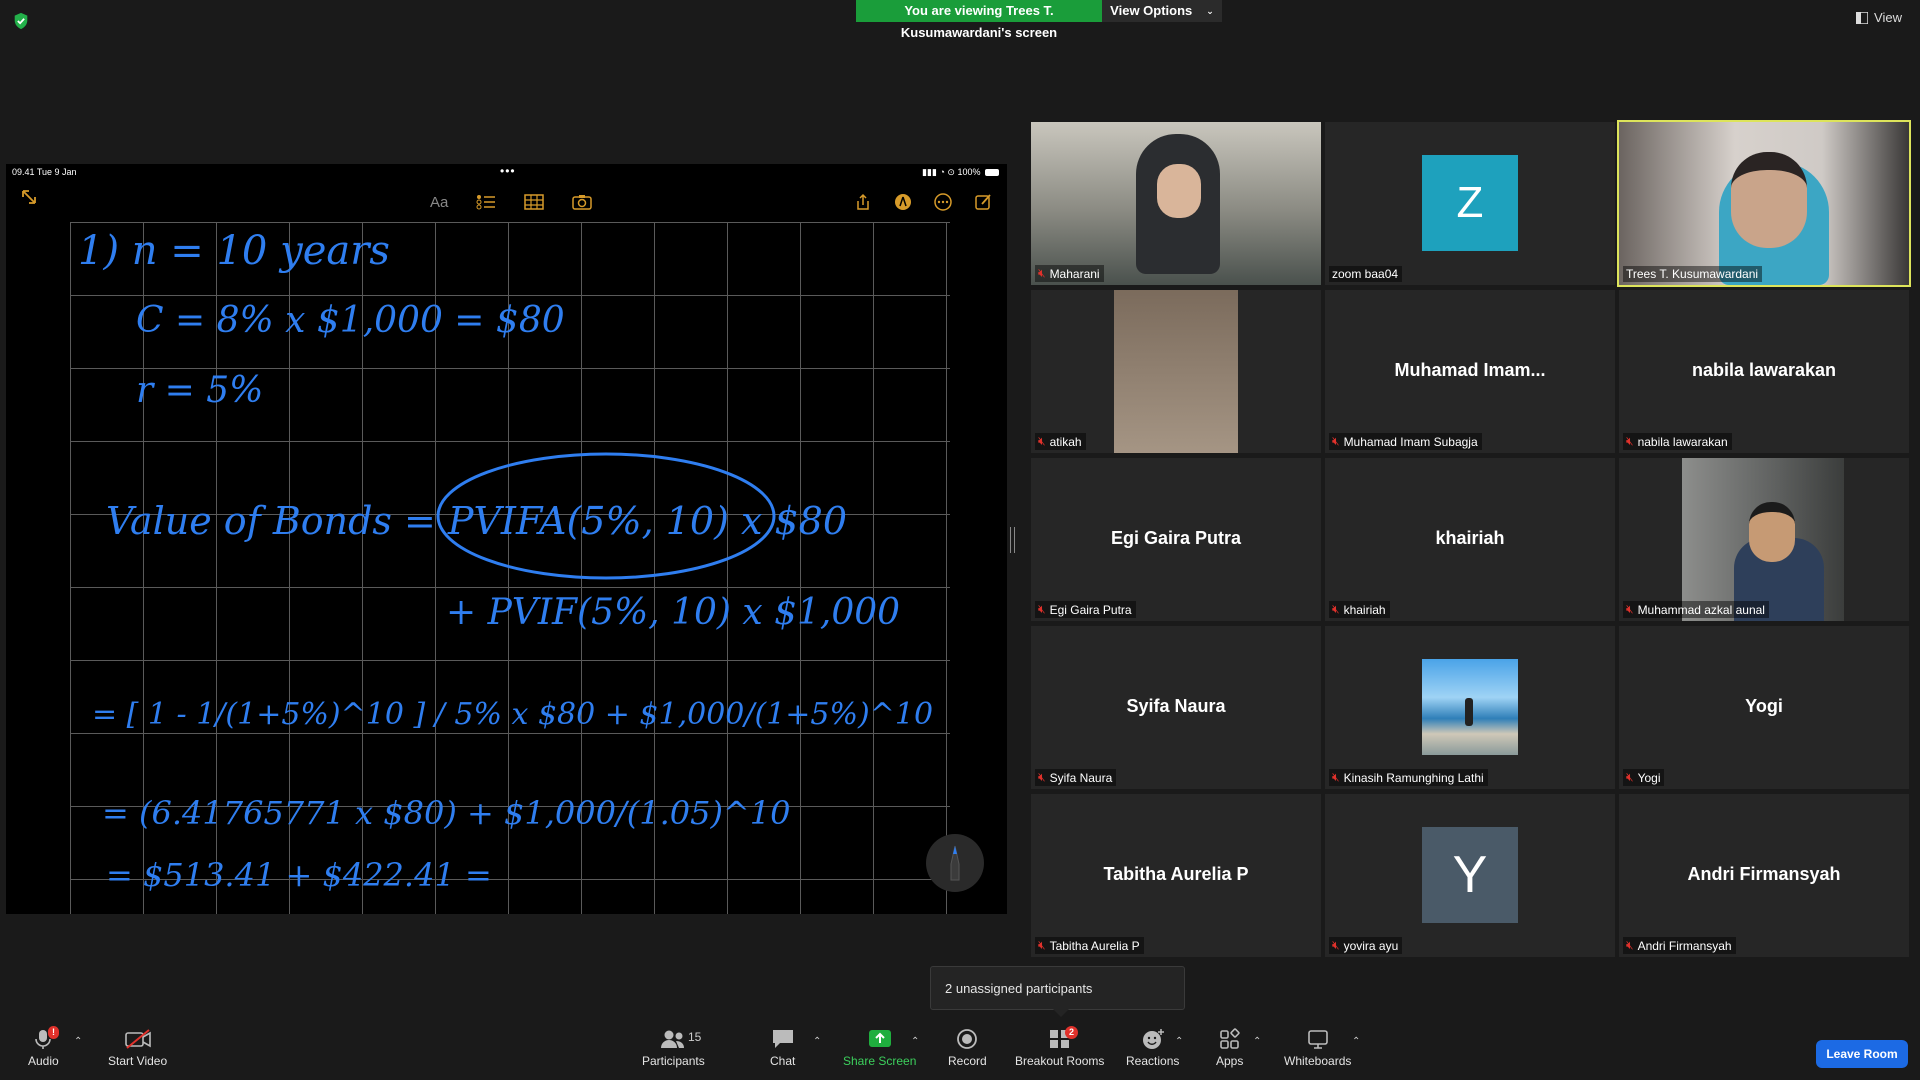 This screenshot has width=1920, height=1080. I want to click on whiteboards-options-caret: ⌃, so click(1356, 1041).